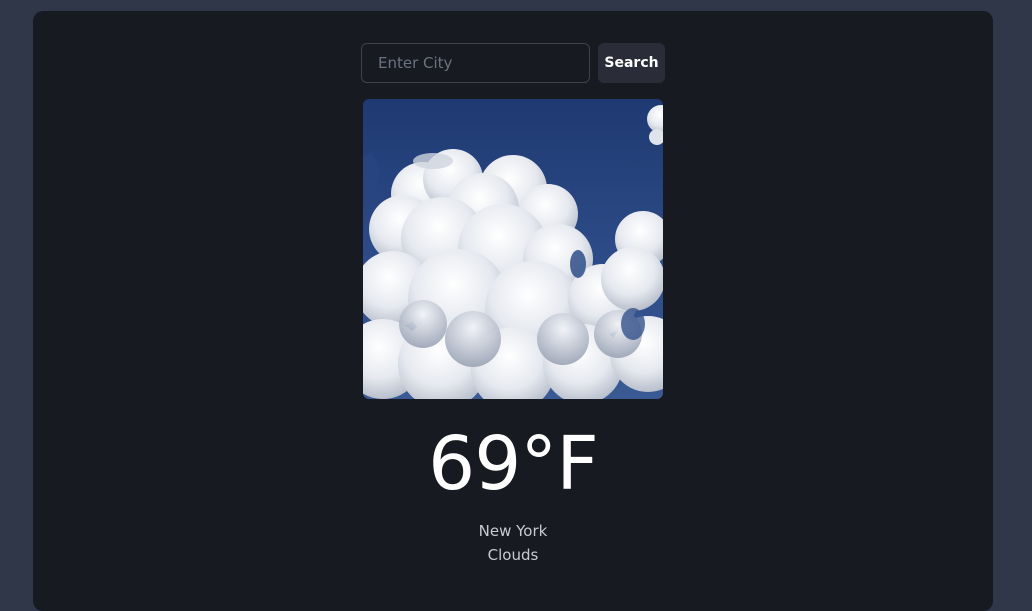 Image resolution: width=1032 pixels, height=611 pixels. What do you see at coordinates (513, 555) in the screenshot?
I see `weather-condition: Clouds` at bounding box center [513, 555].